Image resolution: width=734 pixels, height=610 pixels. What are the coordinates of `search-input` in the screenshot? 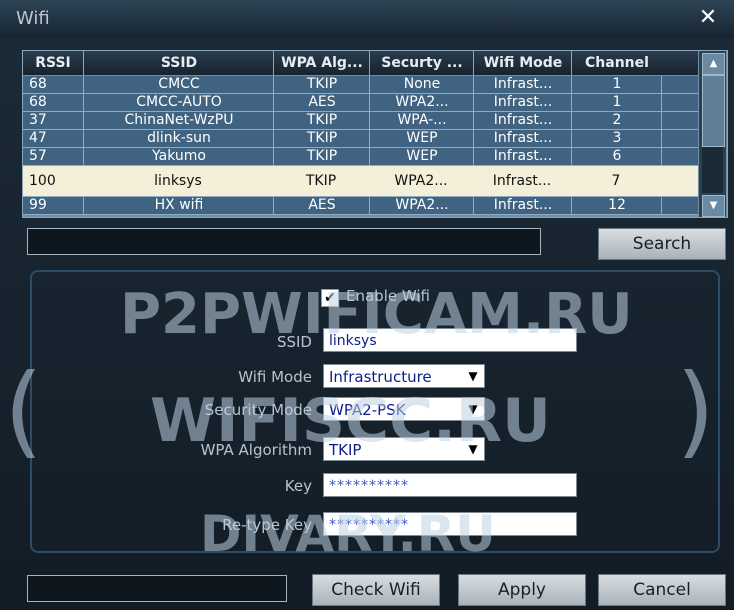 It's located at (284, 241).